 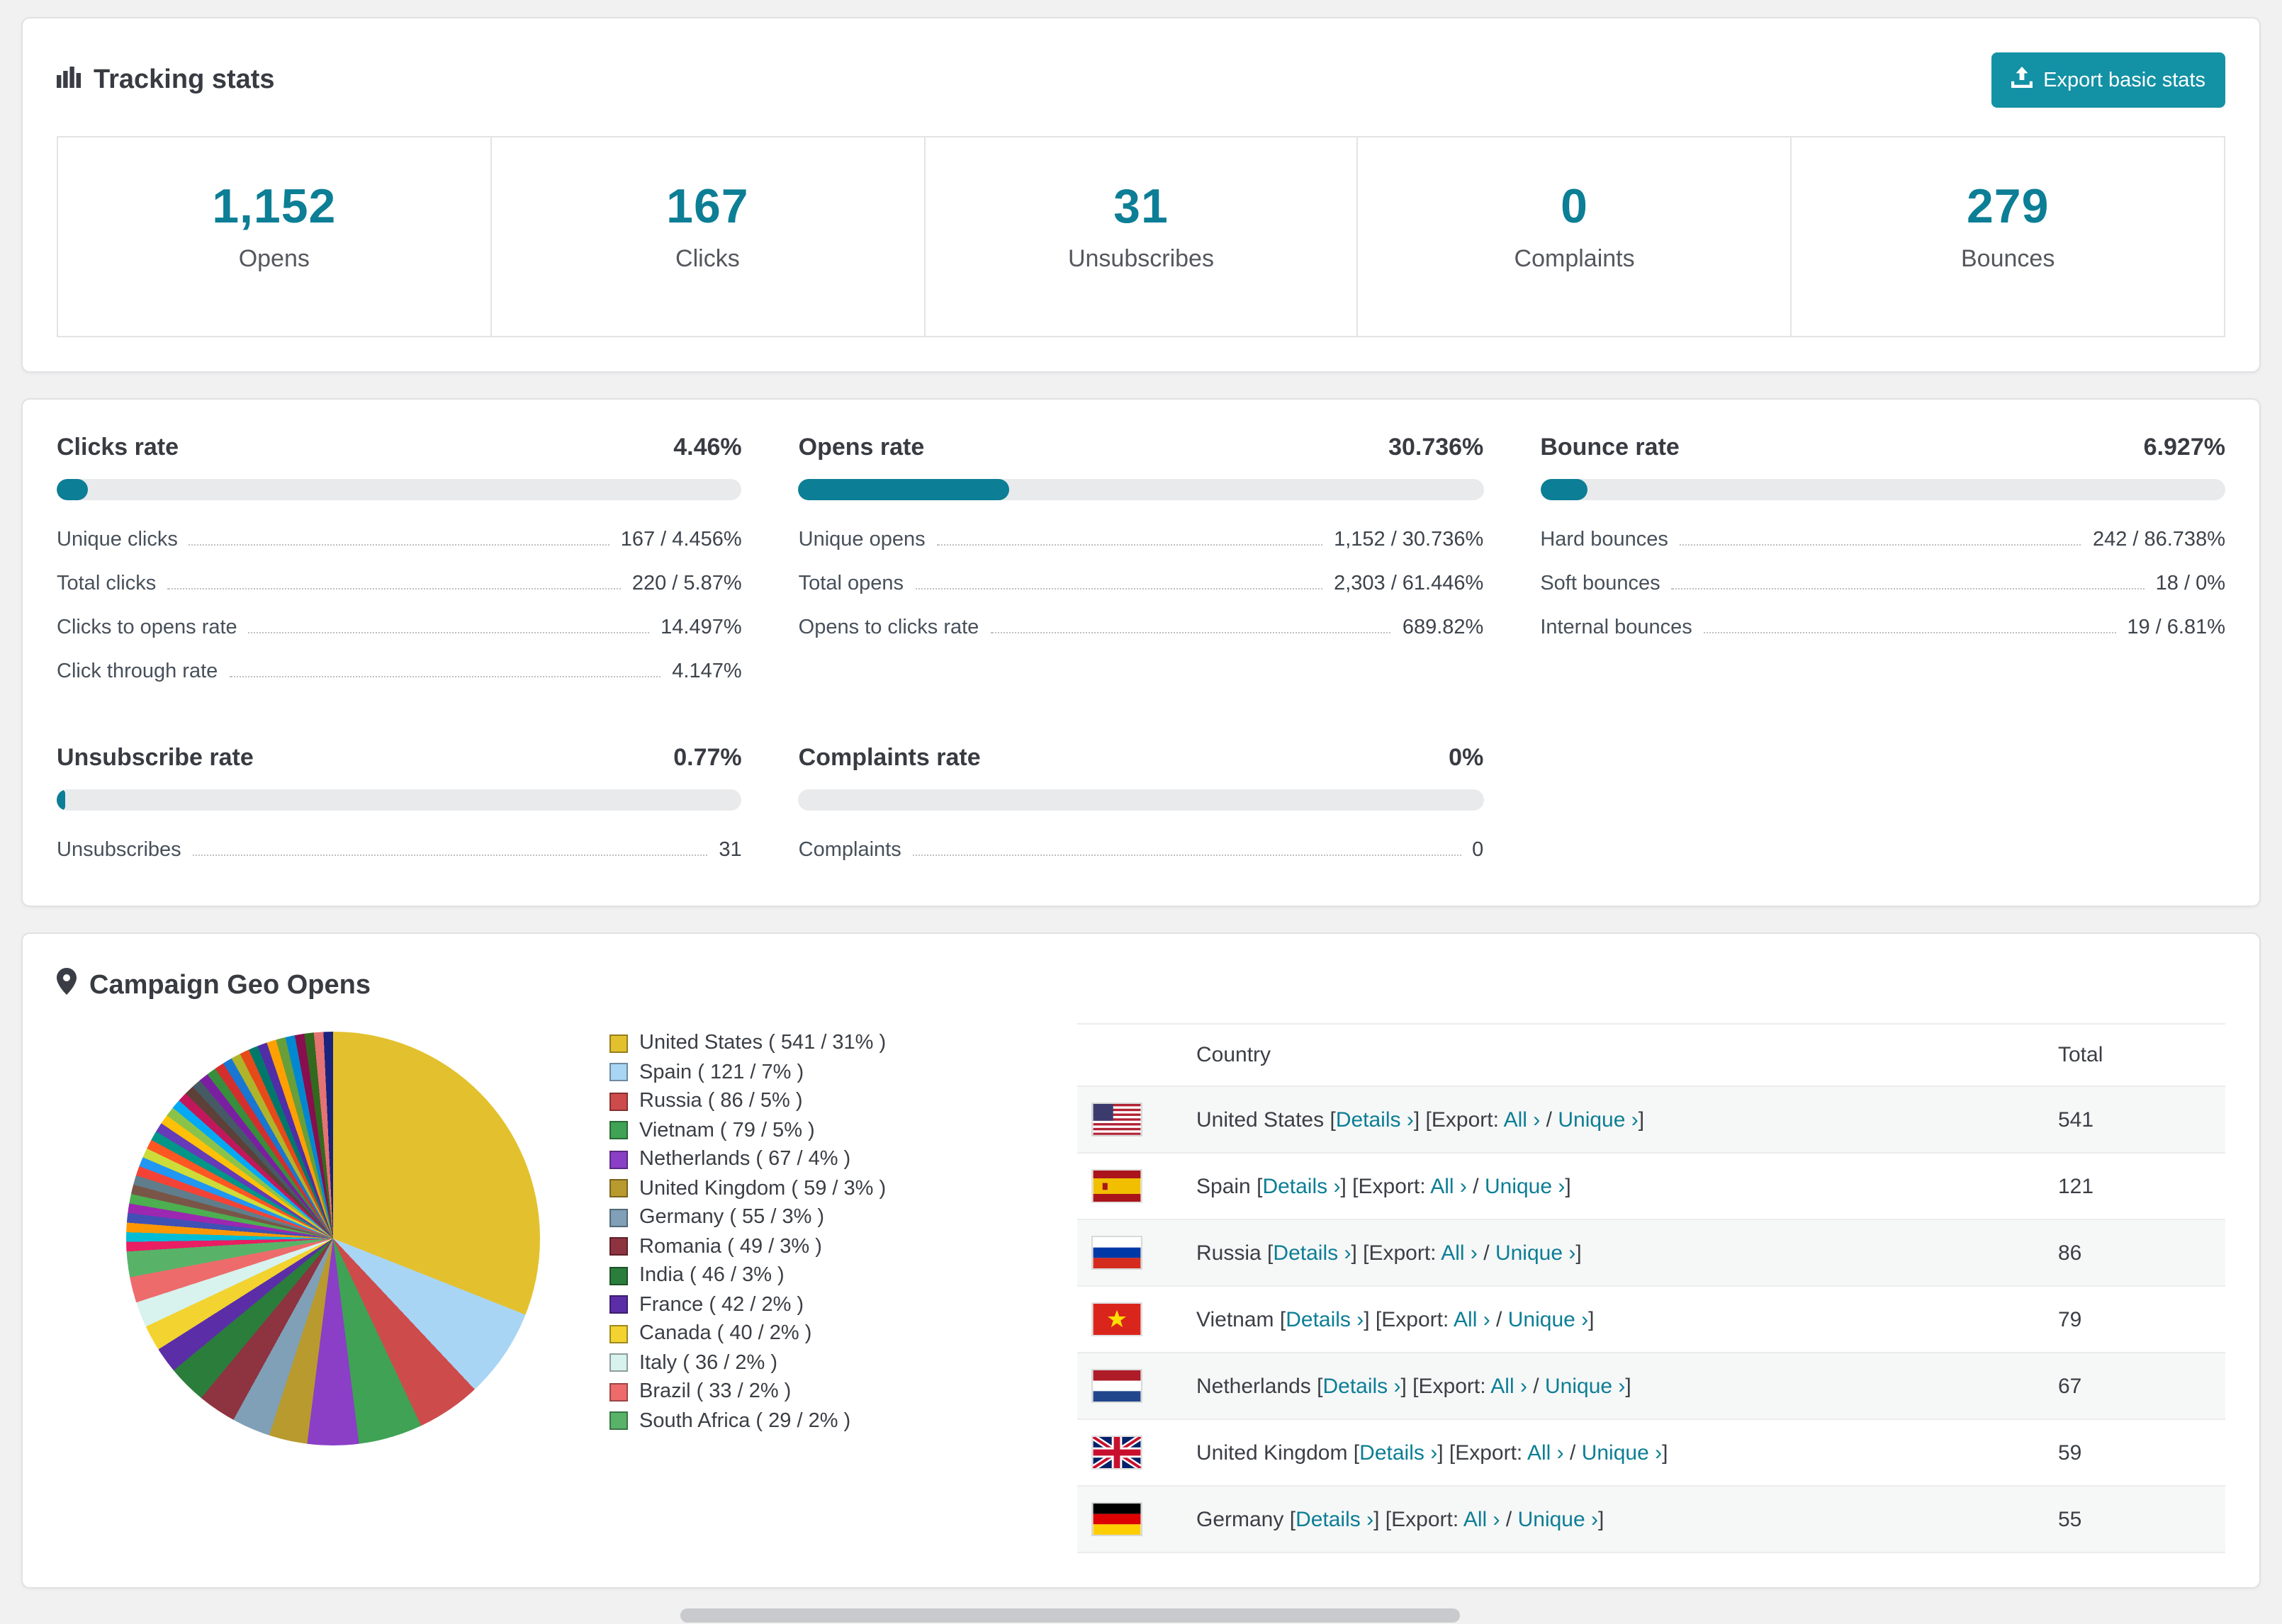 What do you see at coordinates (721, 1072) in the screenshot?
I see `legend-label: Spain ( 121 / 7% )` at bounding box center [721, 1072].